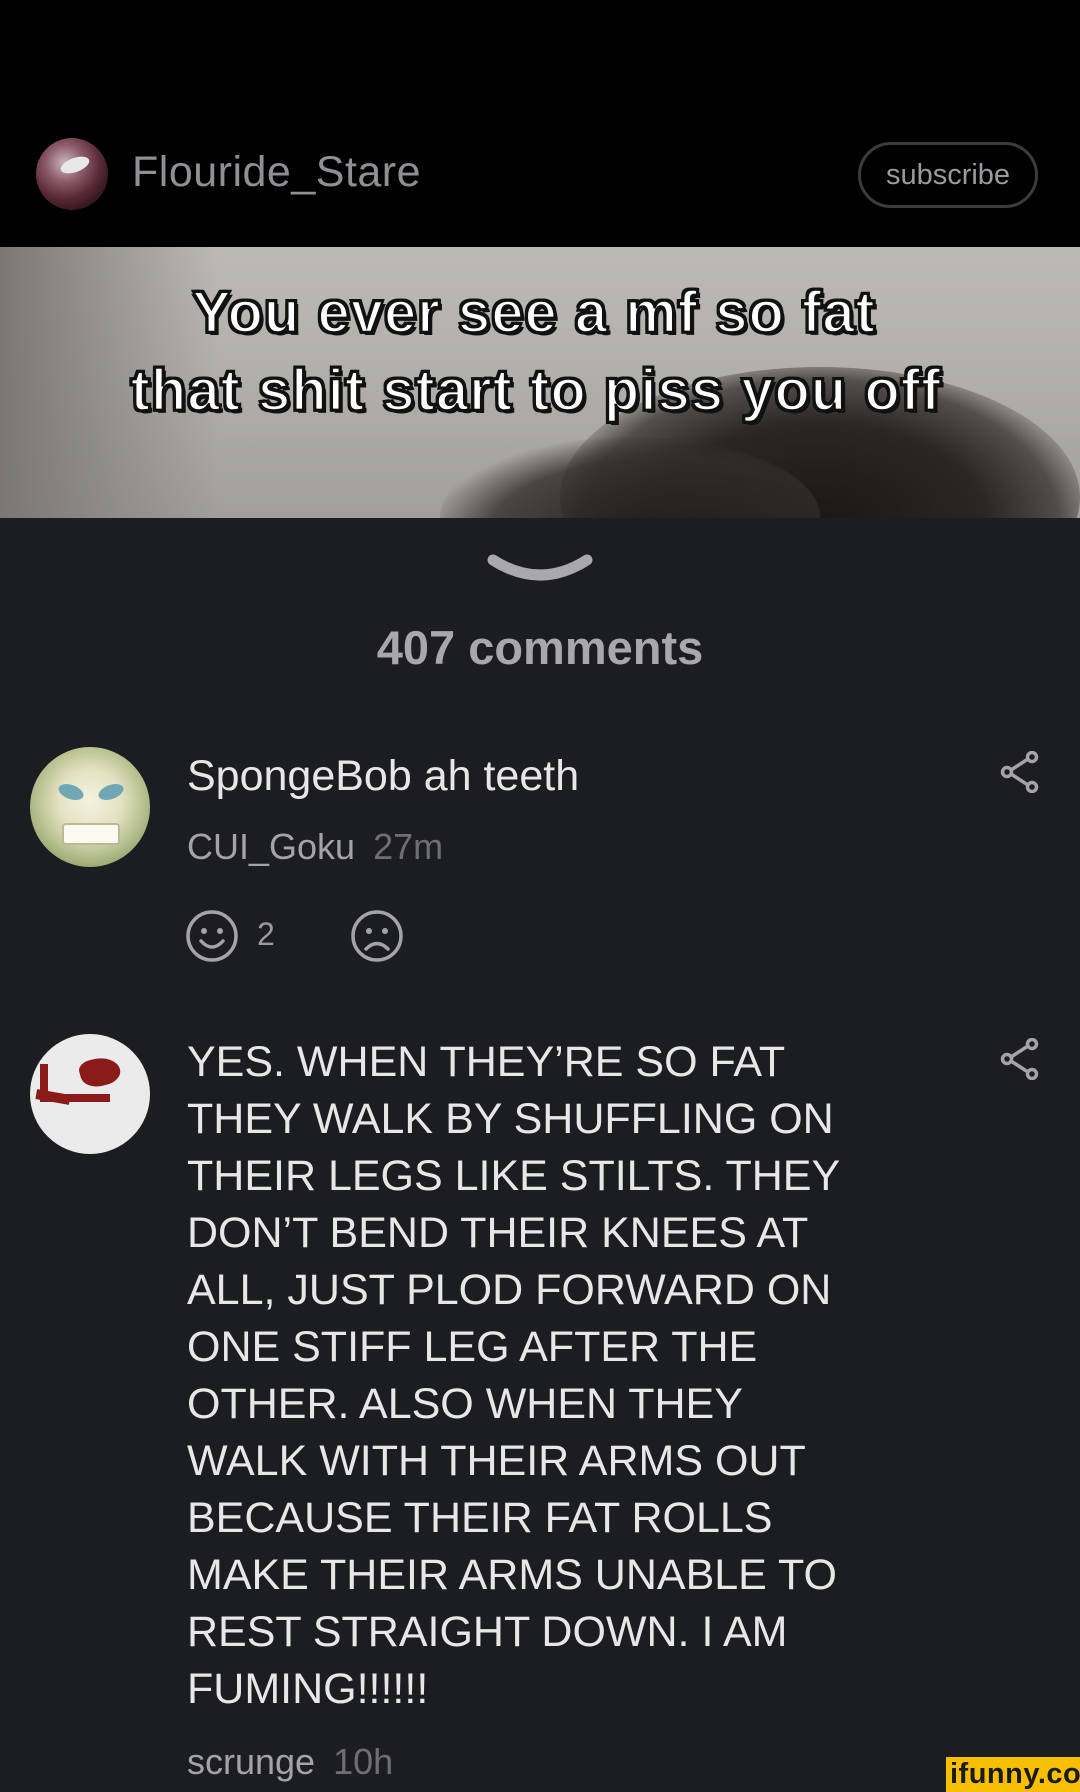  I want to click on channel-name: Flouride_Stare, so click(276, 172).